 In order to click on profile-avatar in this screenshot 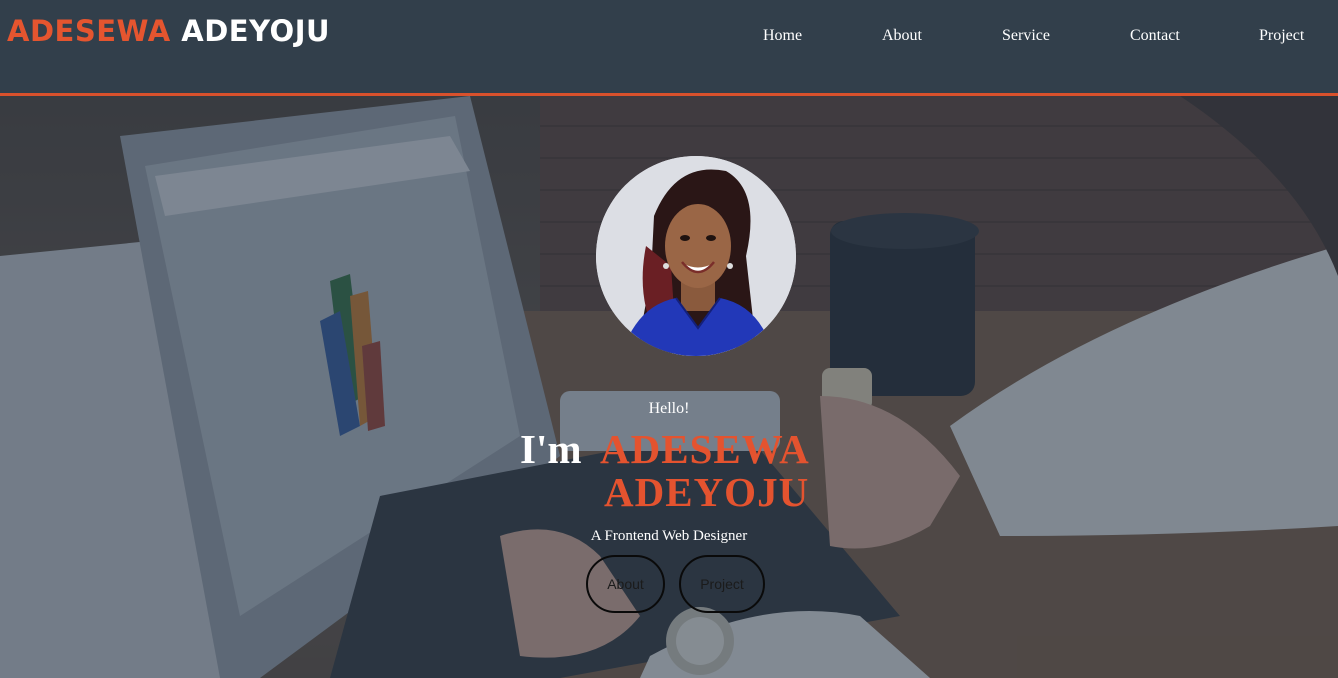, I will do `click(696, 256)`.